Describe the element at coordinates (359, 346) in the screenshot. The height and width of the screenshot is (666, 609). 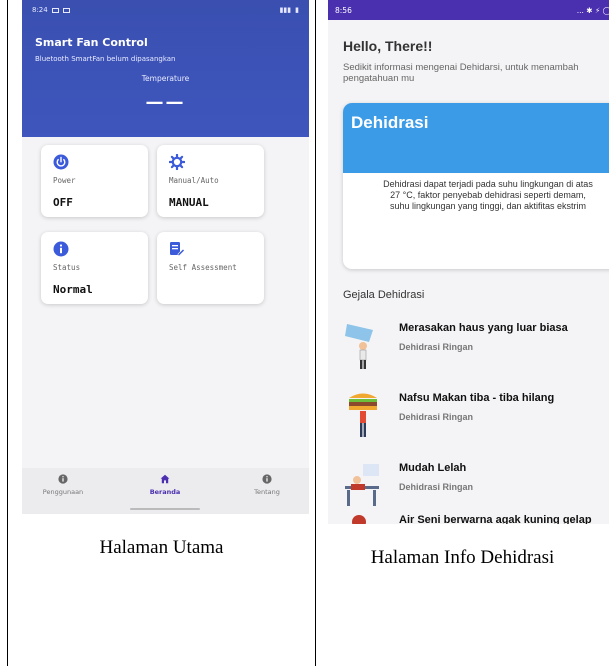
I see `drinking-person-icon` at that location.